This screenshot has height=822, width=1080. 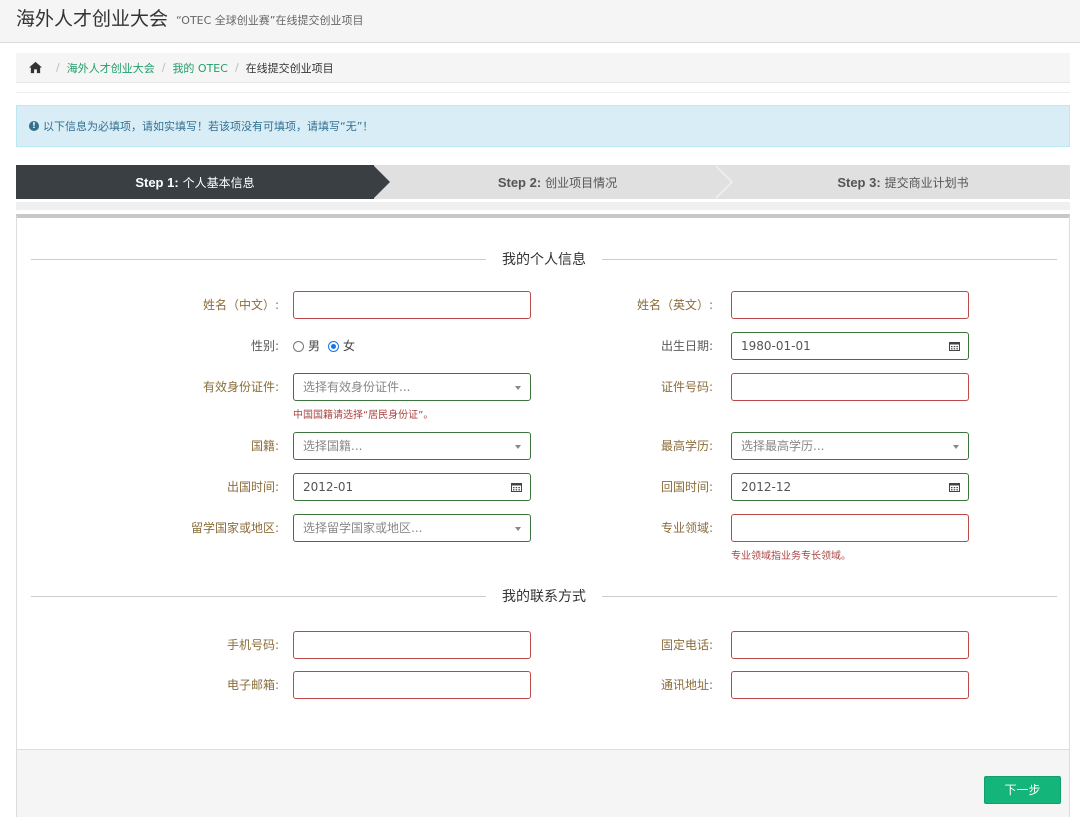 I want to click on home-icon, so click(x=35, y=67).